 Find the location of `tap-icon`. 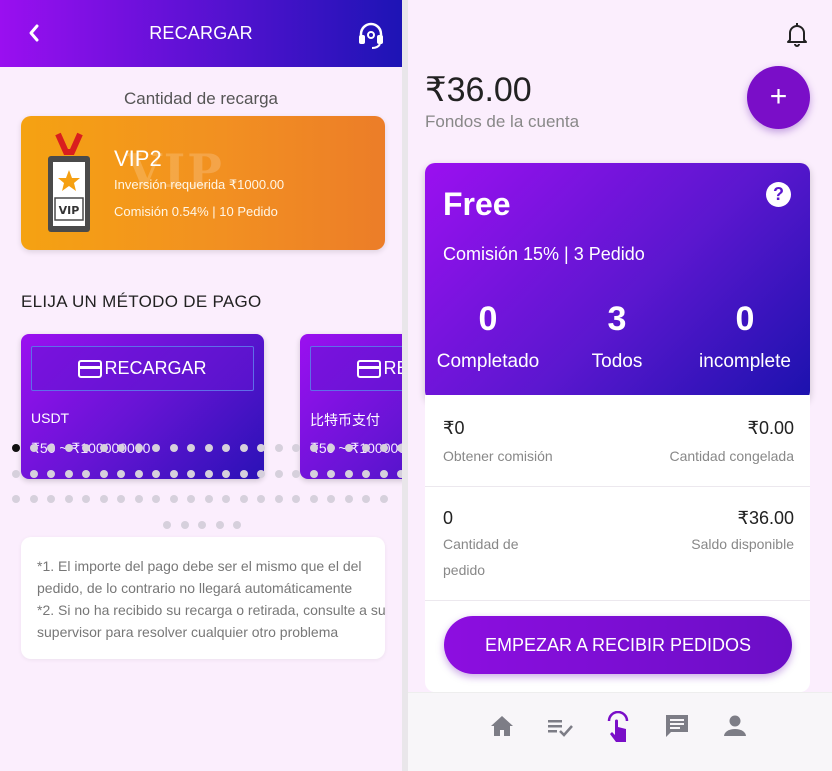

tap-icon is located at coordinates (618, 726).